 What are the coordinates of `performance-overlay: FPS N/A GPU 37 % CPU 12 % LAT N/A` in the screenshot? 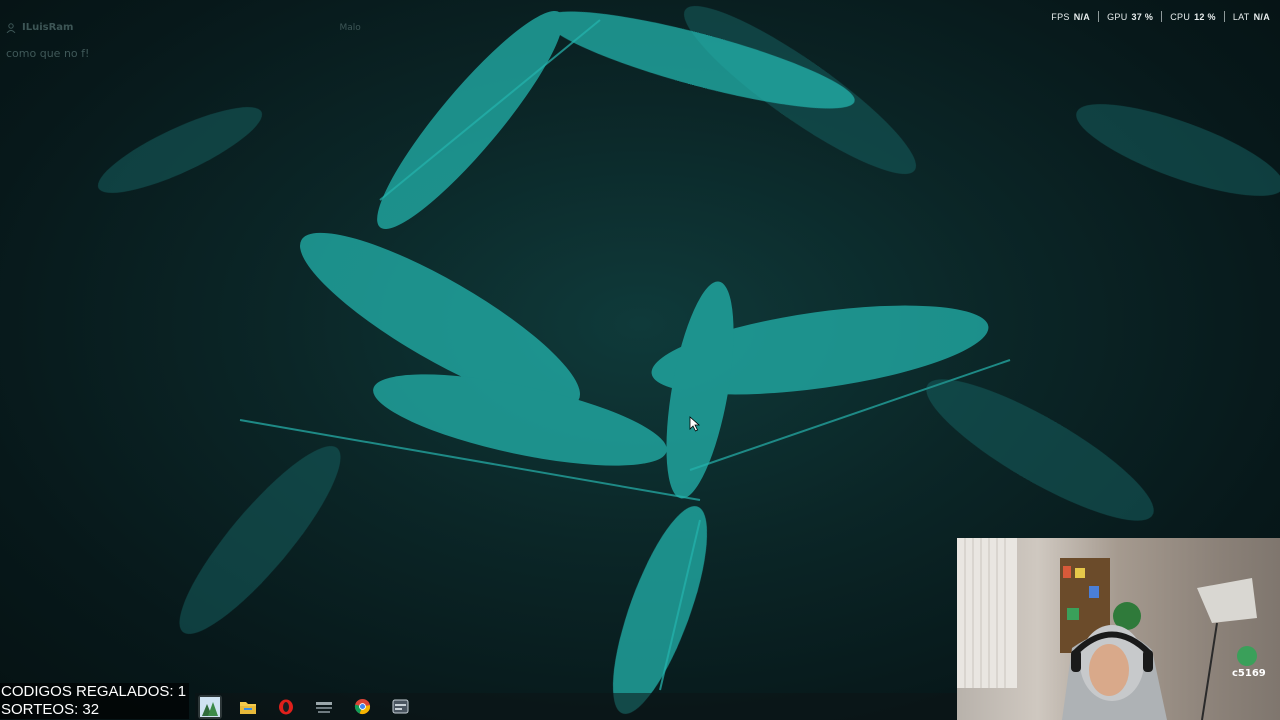 It's located at (1160, 16).